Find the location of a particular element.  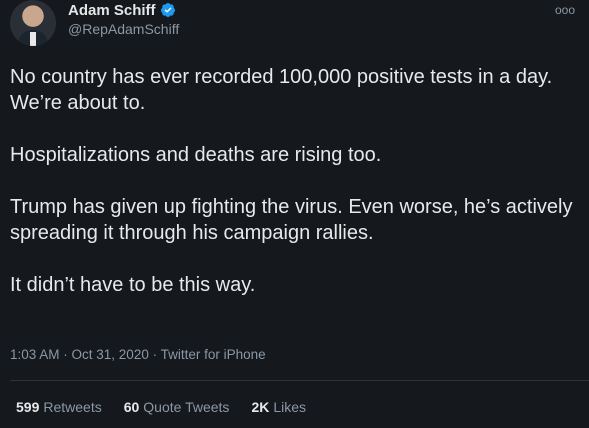

divider is located at coordinates (299, 380).